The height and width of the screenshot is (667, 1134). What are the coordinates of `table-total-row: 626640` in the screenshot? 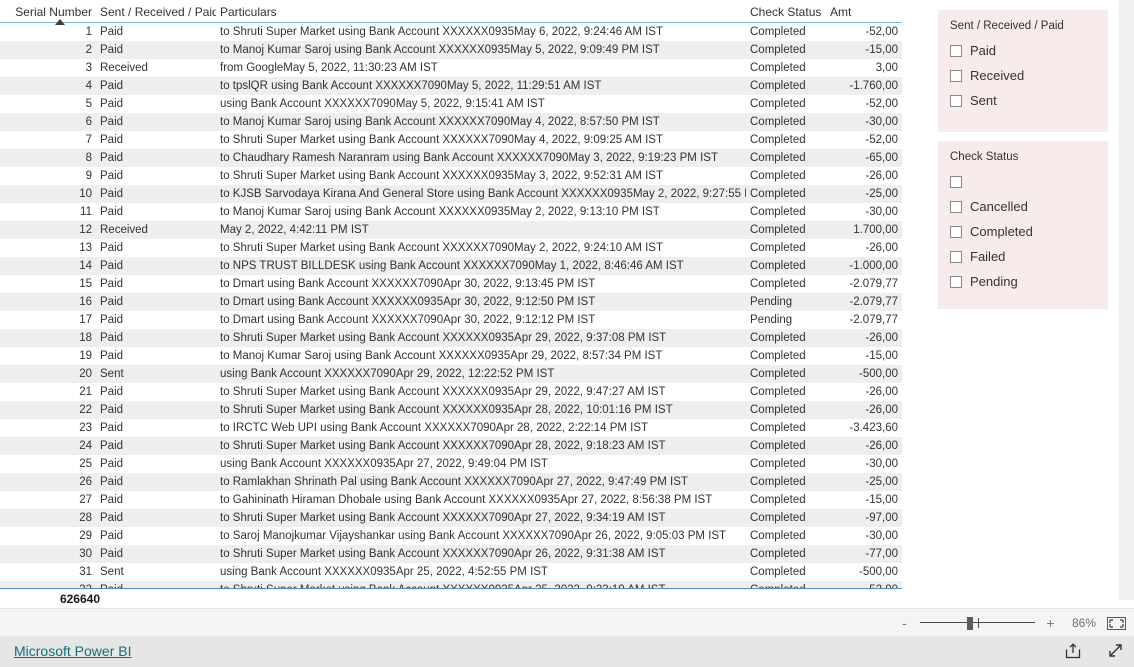 It's located at (451, 598).